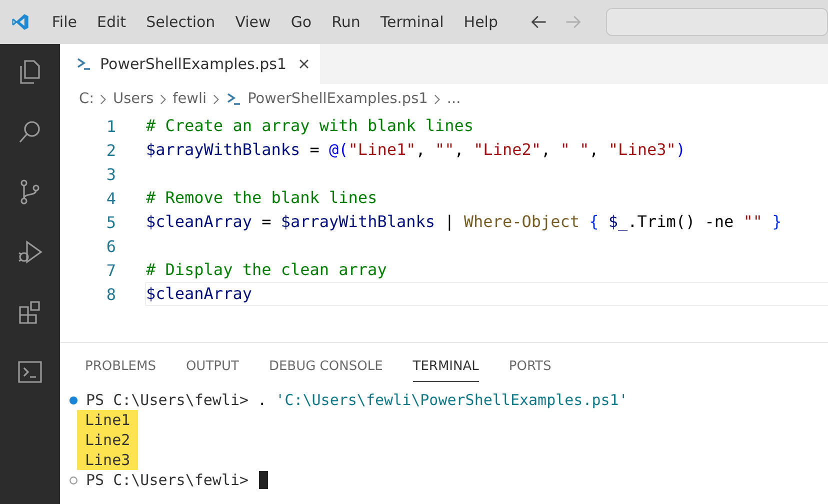  What do you see at coordinates (717, 22) in the screenshot?
I see `command-center-field` at bounding box center [717, 22].